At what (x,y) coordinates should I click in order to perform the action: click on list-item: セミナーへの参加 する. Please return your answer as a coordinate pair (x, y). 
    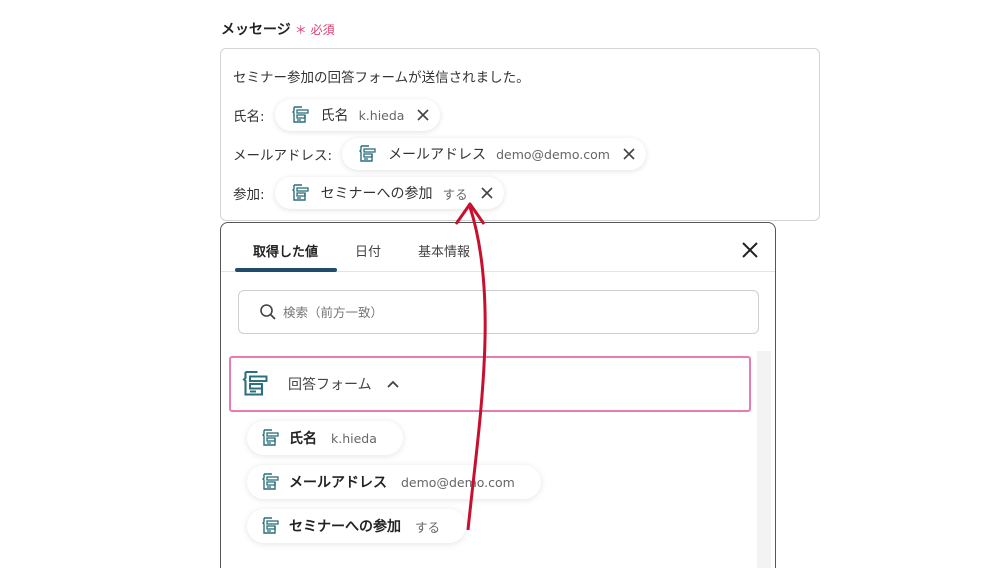
    Looking at the image, I should click on (357, 526).